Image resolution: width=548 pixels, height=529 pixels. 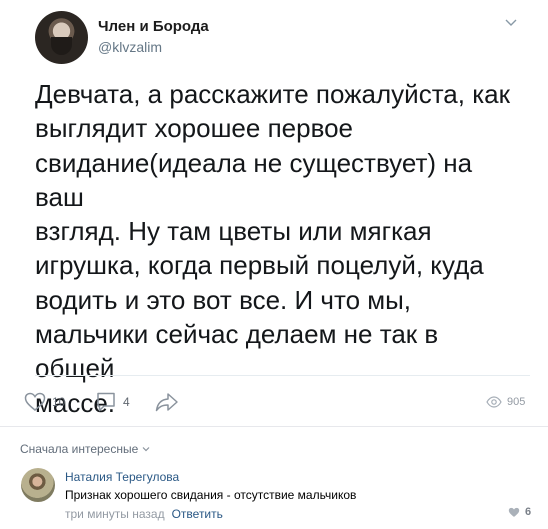 I want to click on eye-icon, so click(x=494, y=402).